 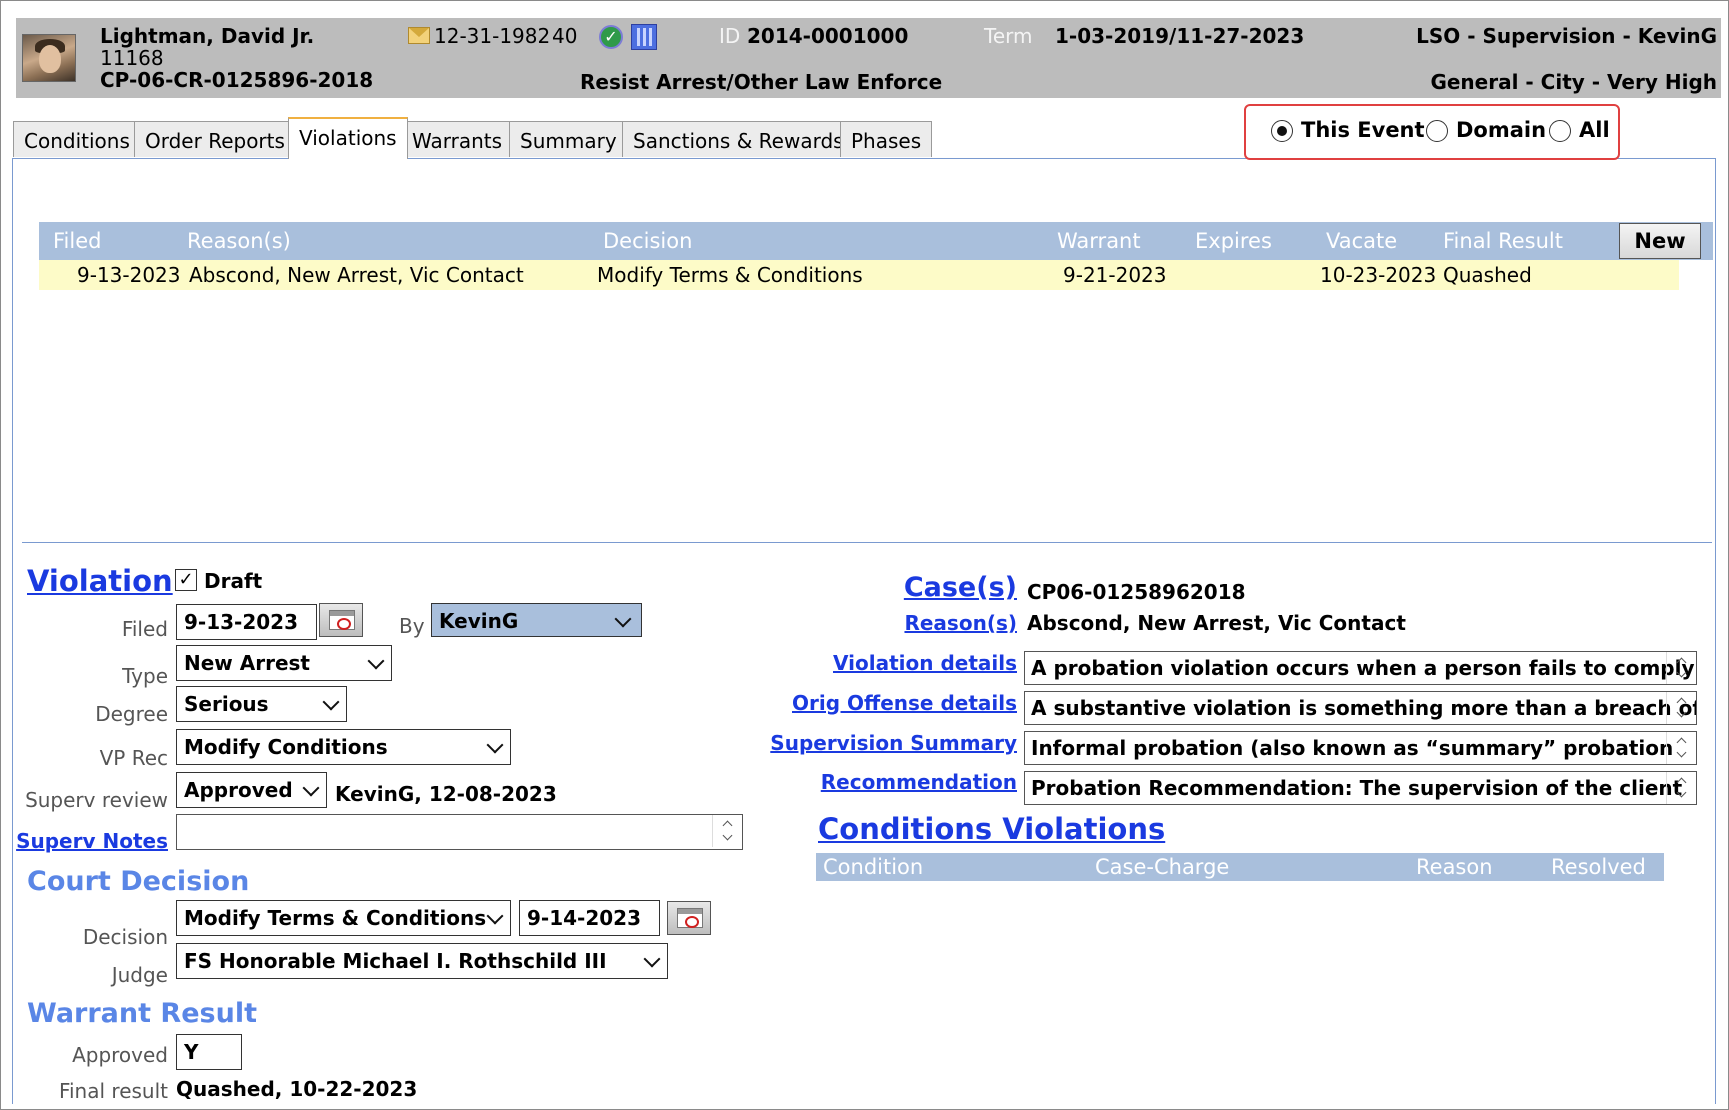 I want to click on vp-rec-select-value: Modify Conditions, so click(x=286, y=747).